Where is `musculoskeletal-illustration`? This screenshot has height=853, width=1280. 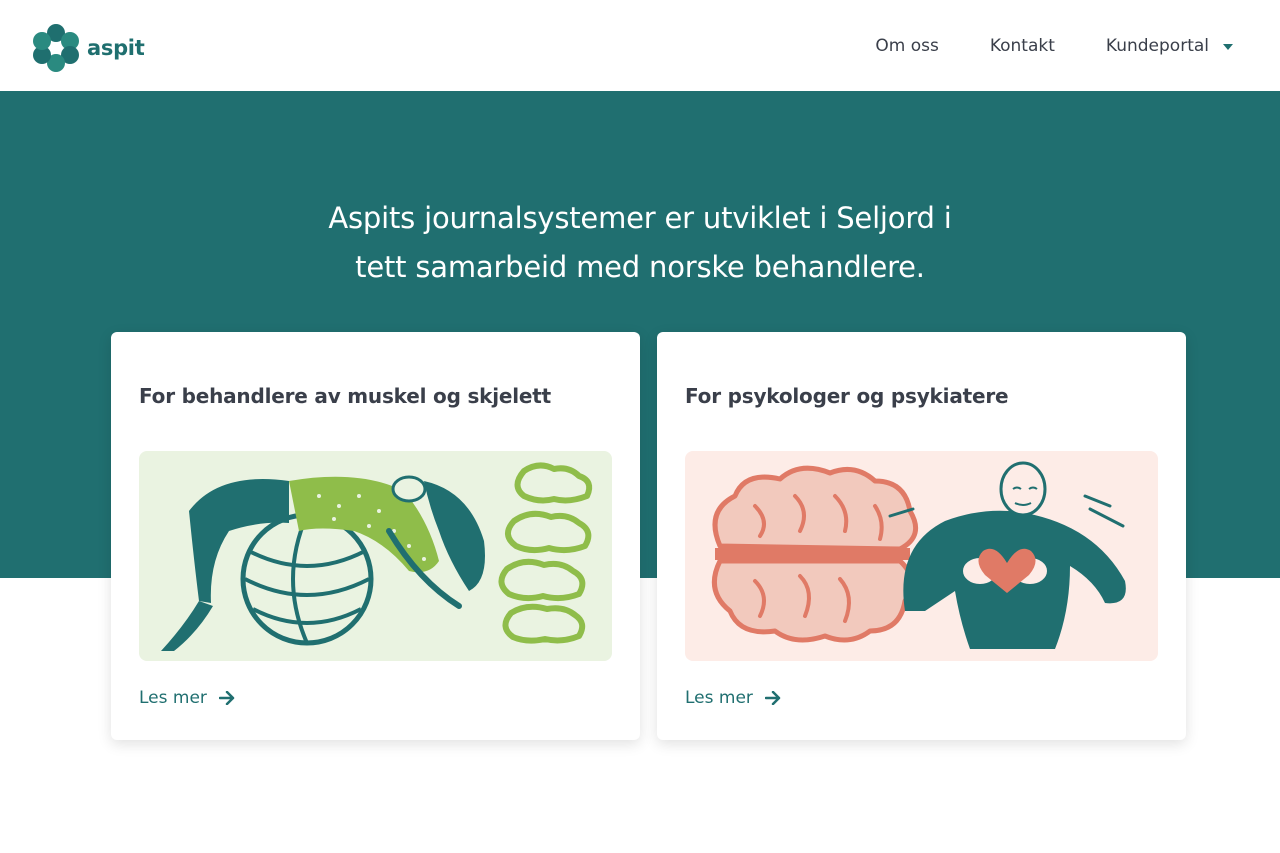
musculoskeletal-illustration is located at coordinates (375, 556).